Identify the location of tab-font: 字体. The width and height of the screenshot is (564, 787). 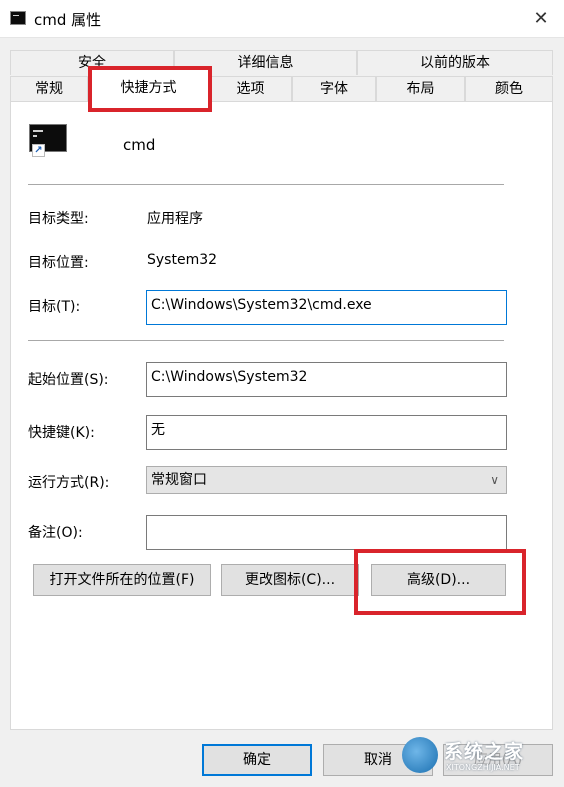
(334, 88).